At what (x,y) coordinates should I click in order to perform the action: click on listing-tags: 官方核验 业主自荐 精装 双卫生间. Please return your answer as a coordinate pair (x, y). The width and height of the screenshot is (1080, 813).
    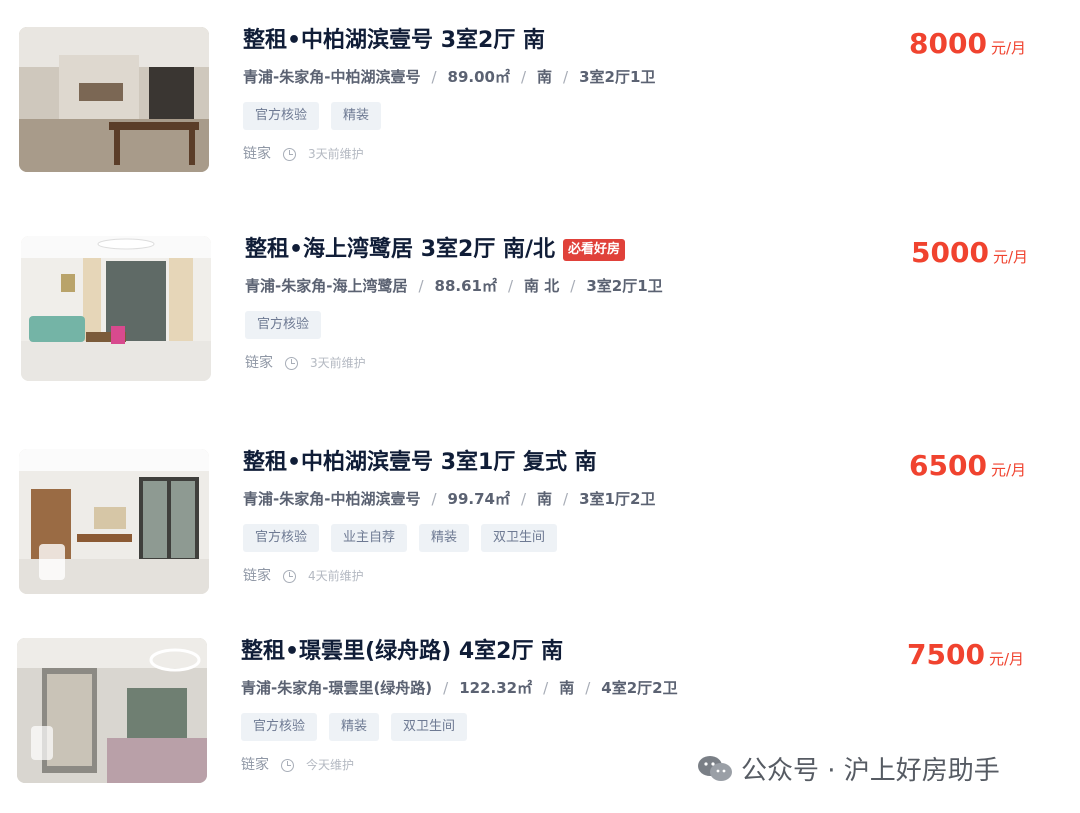
    Looking at the image, I should click on (553, 538).